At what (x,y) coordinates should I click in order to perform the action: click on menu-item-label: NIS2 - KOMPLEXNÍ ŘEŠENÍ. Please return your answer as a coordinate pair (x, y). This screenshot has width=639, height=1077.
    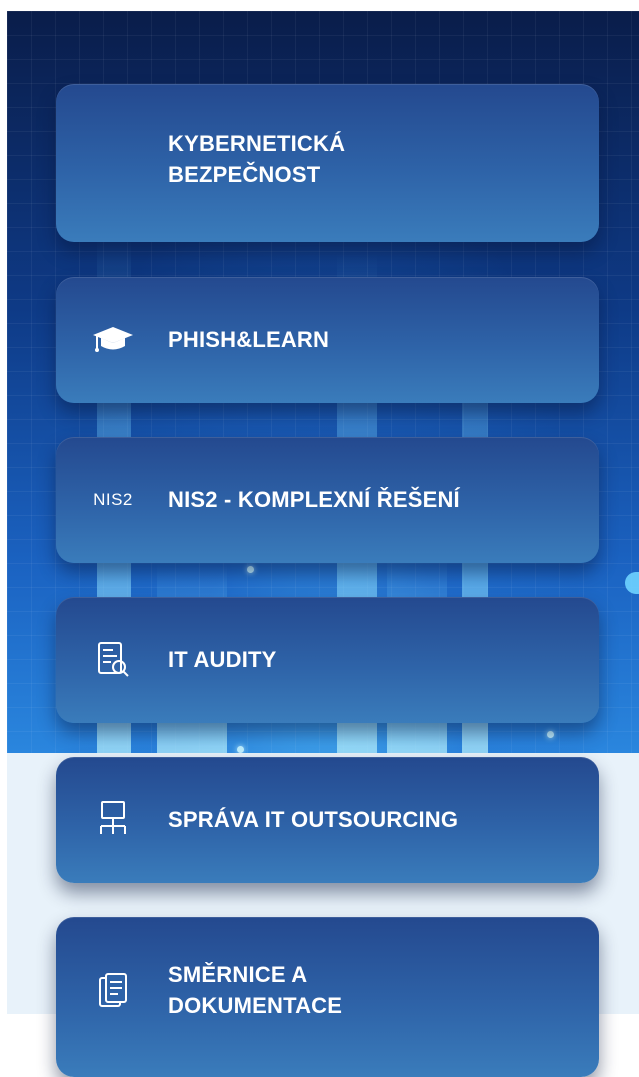
    Looking at the image, I should click on (314, 499).